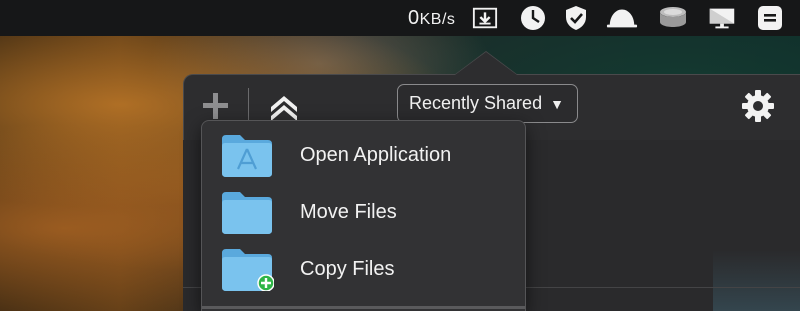 Image resolution: width=800 pixels, height=311 pixels. I want to click on toolbar-divider, so click(248, 104).